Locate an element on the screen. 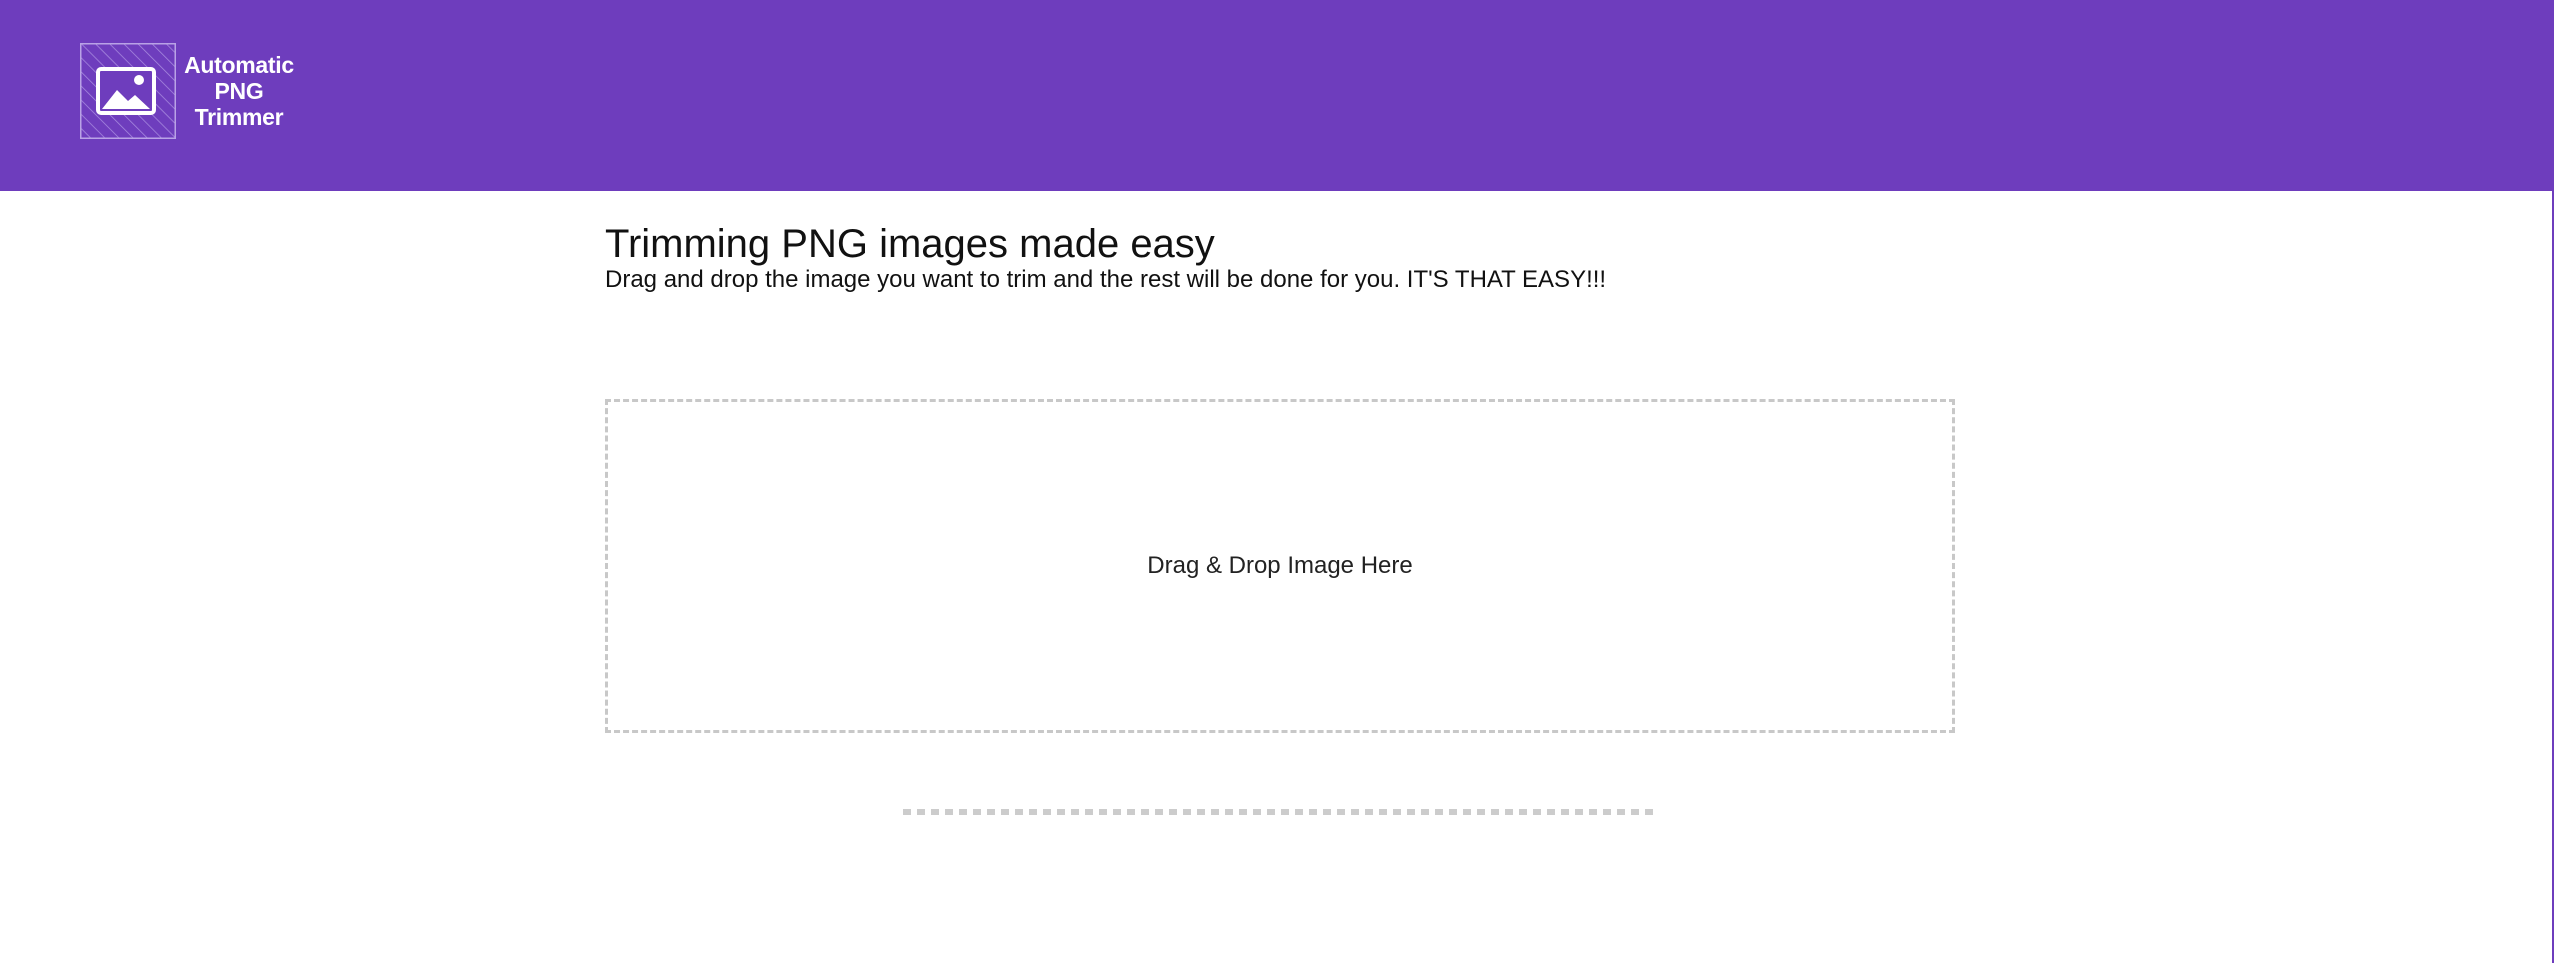  logo-text: Automatic PNG Trimmer is located at coordinates (239, 91).